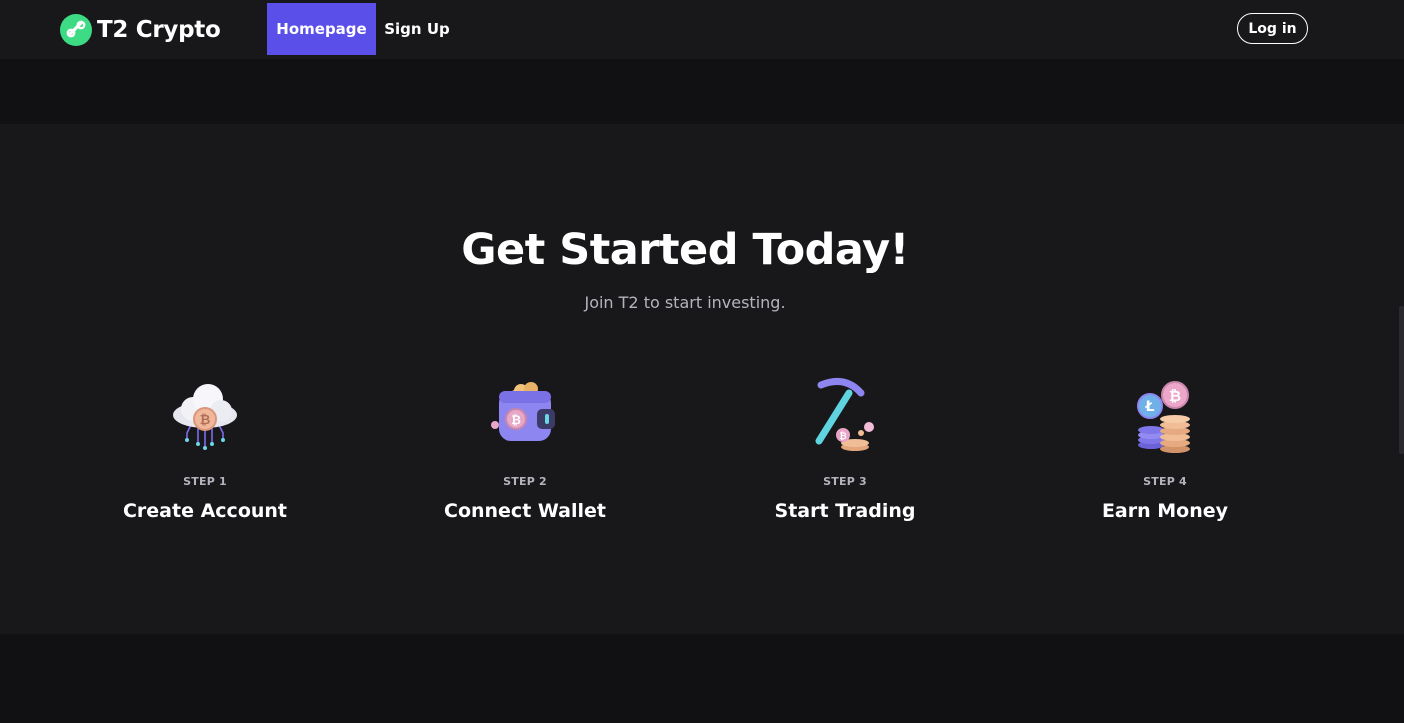  What do you see at coordinates (321, 29) in the screenshot?
I see `nav-link-homepage: Homepage` at bounding box center [321, 29].